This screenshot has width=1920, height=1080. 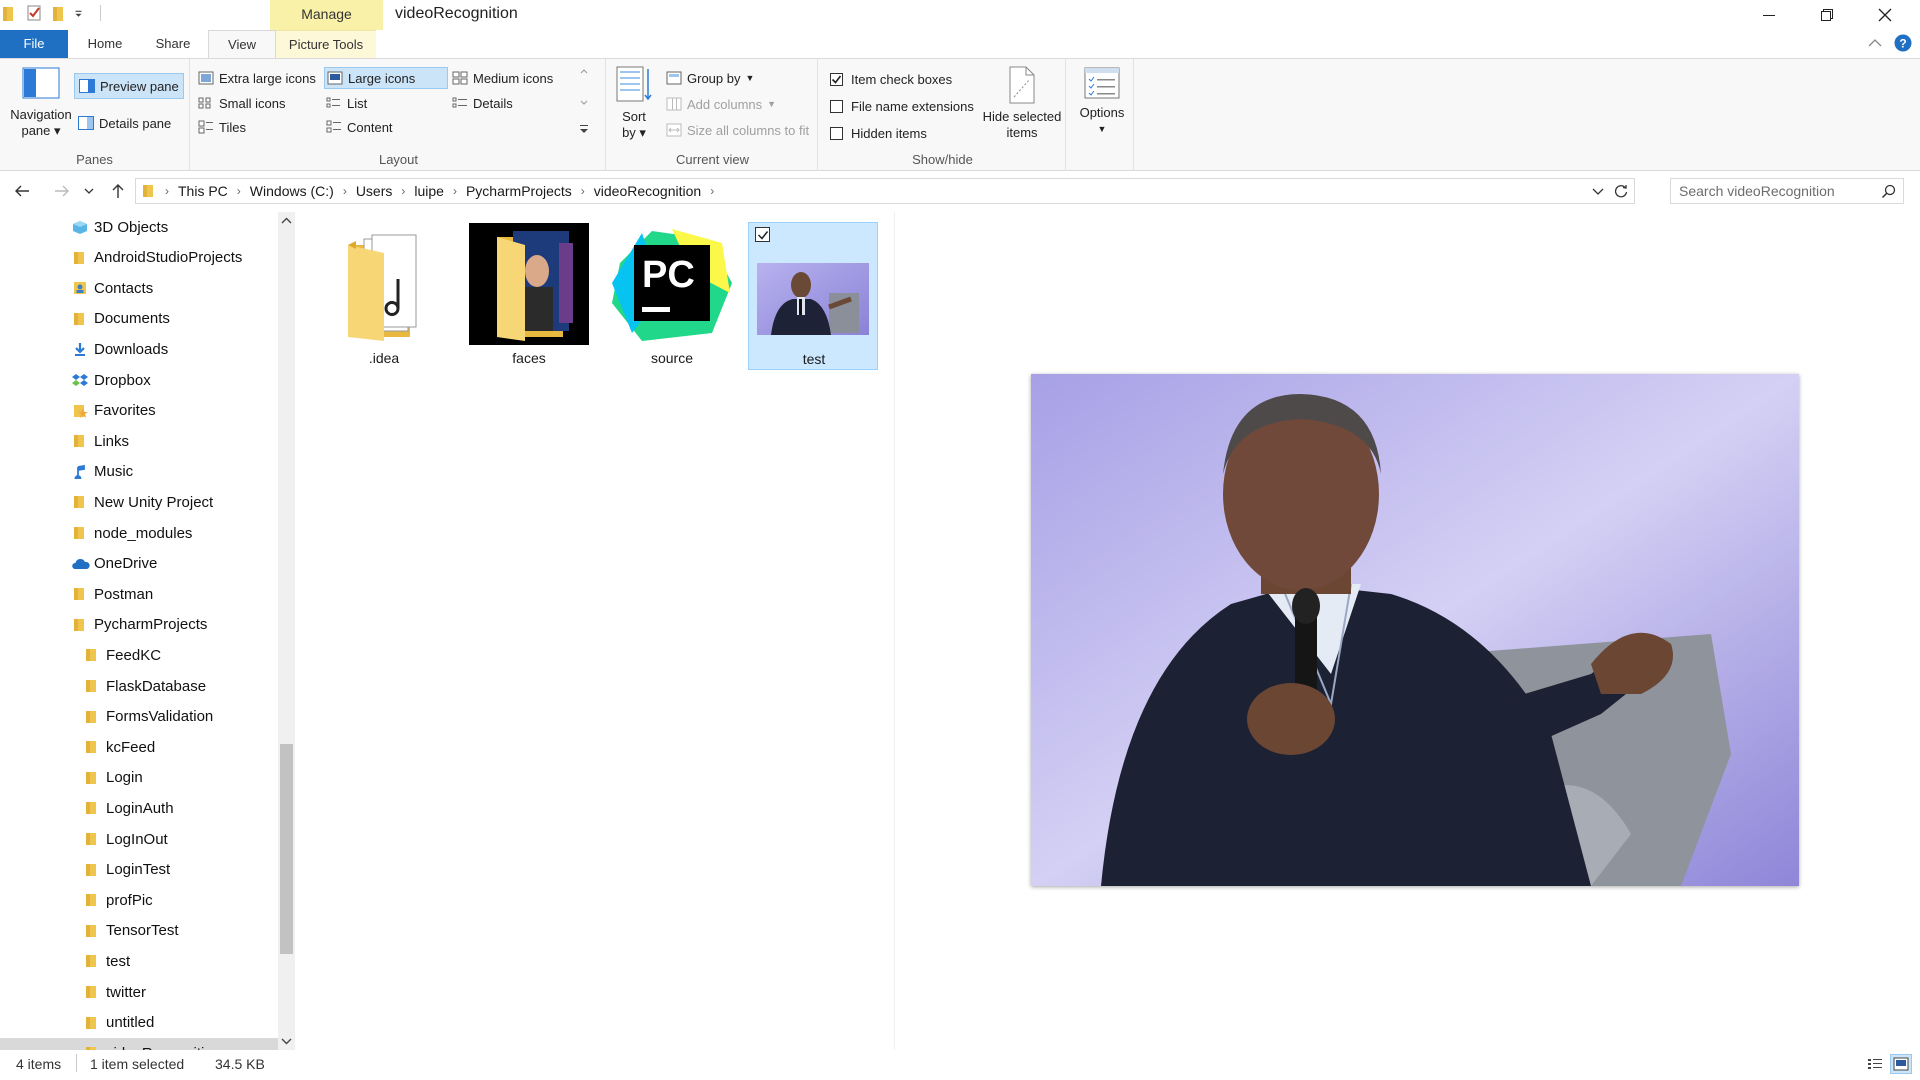 What do you see at coordinates (326, 15) in the screenshot?
I see `manage-tab: Manage` at bounding box center [326, 15].